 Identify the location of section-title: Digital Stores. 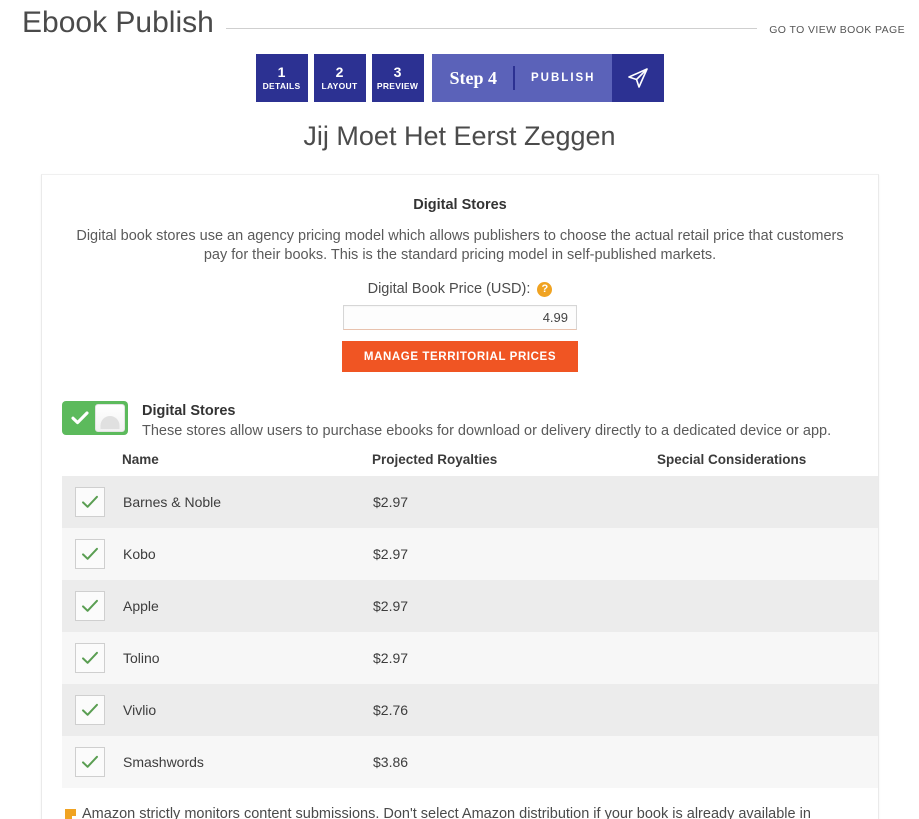
(460, 205).